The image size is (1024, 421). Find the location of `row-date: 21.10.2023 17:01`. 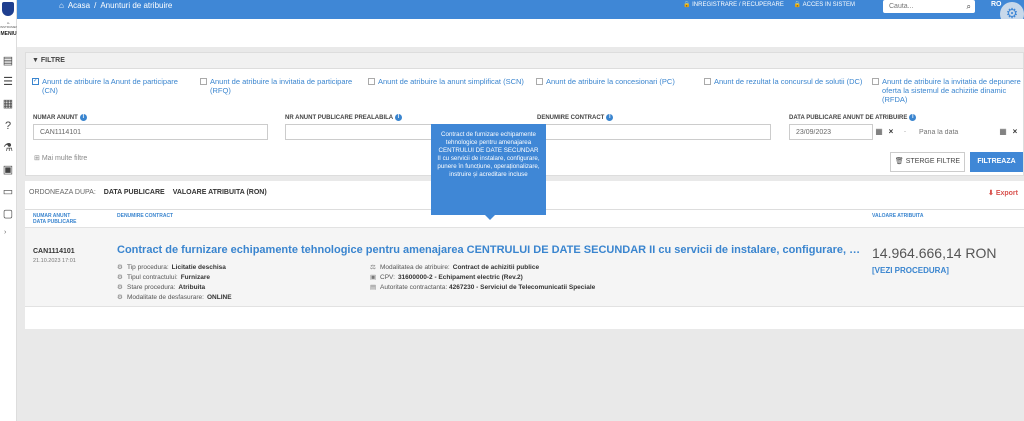

row-date: 21.10.2023 17:01 is located at coordinates (54, 261).